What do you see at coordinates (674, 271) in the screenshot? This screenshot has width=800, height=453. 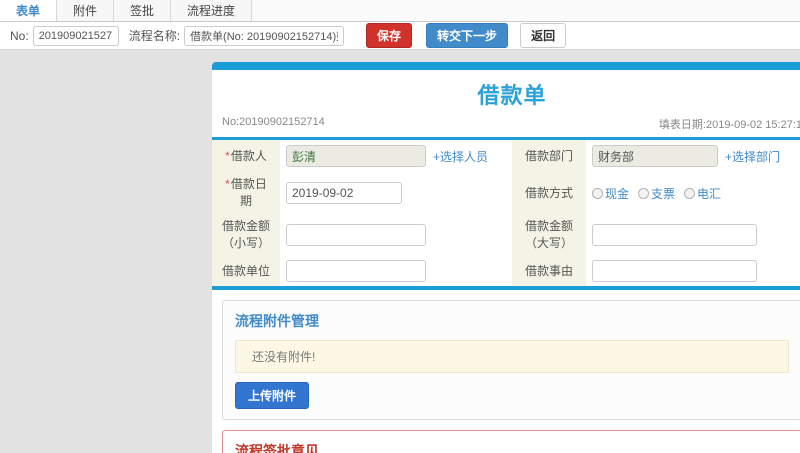 I see `loan-reason-input` at bounding box center [674, 271].